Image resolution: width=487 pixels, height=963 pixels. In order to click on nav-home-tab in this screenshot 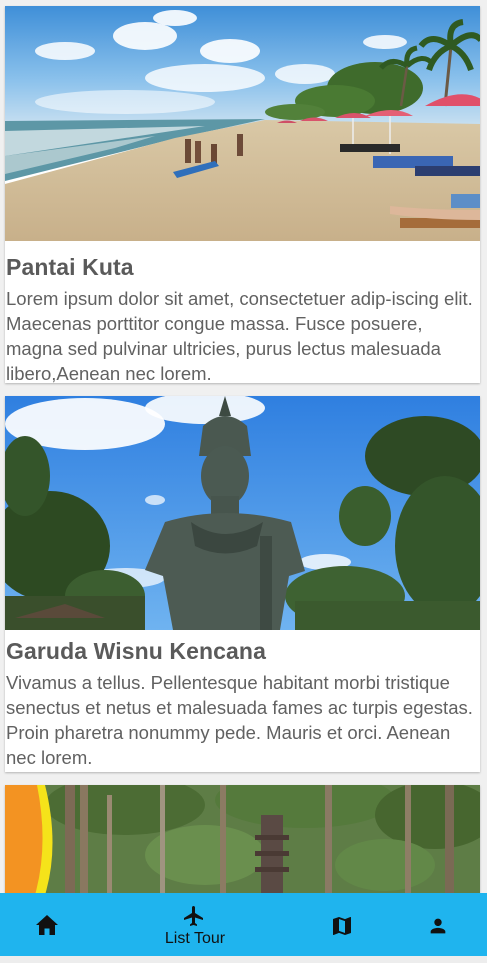, I will do `click(48, 924)`.